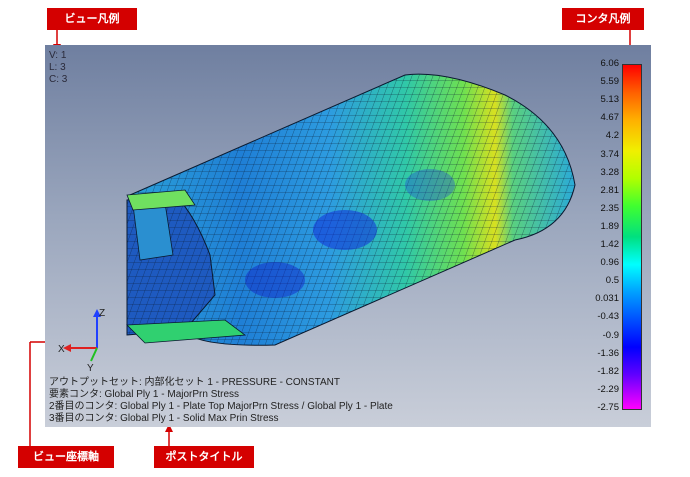 The height and width of the screenshot is (477, 690). What do you see at coordinates (610, 63) in the screenshot?
I see `contour-legend-value: 6.06` at bounding box center [610, 63].